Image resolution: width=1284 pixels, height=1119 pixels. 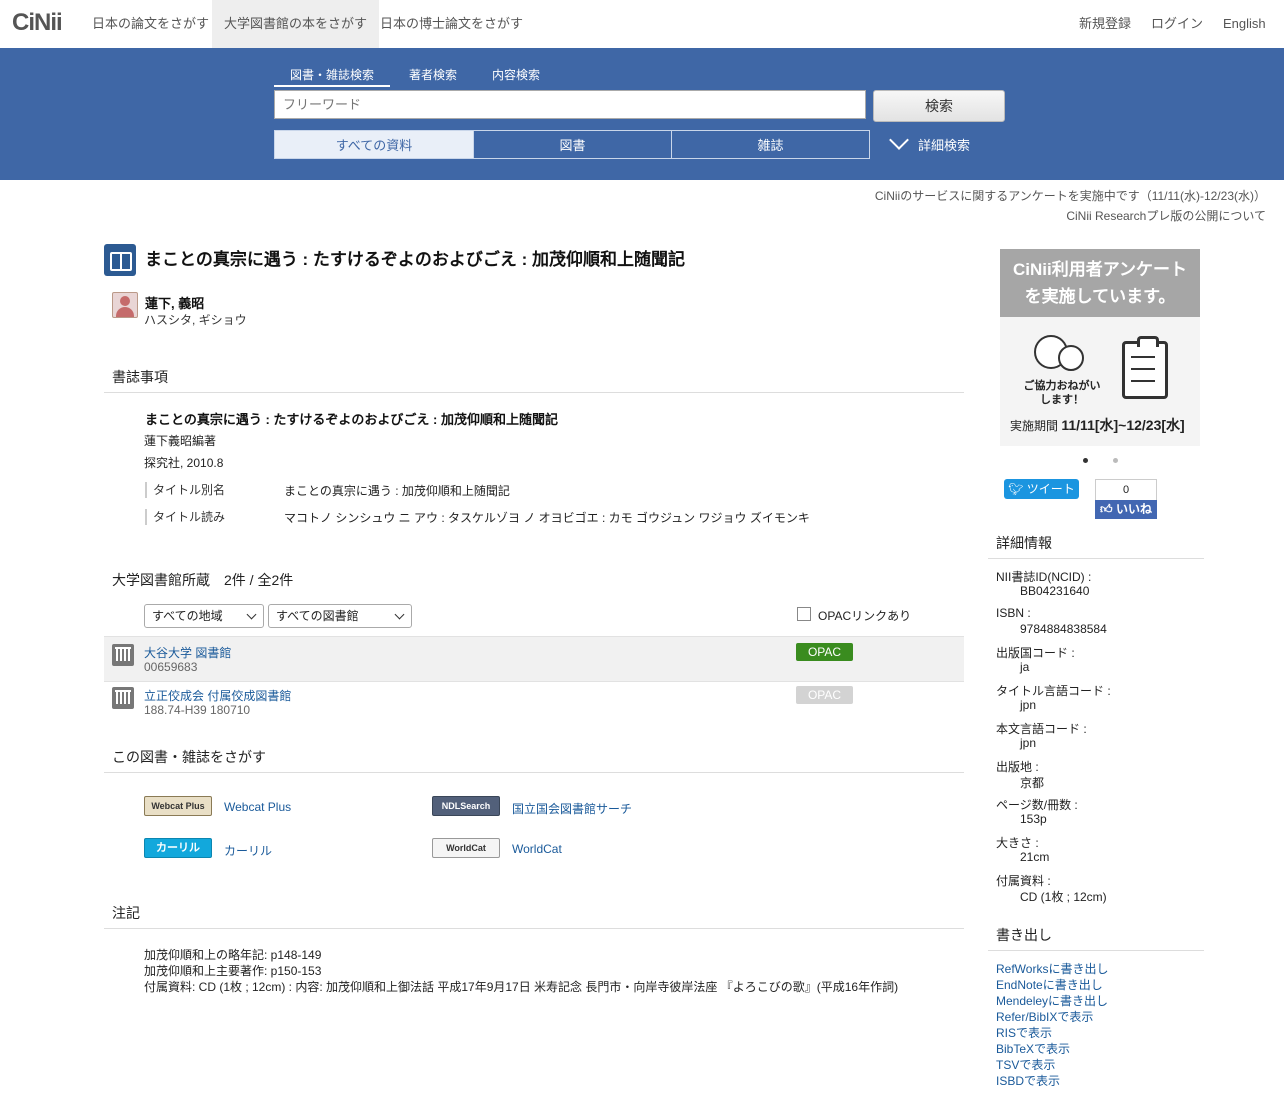 I want to click on search-button: 検索, so click(x=939, y=106).